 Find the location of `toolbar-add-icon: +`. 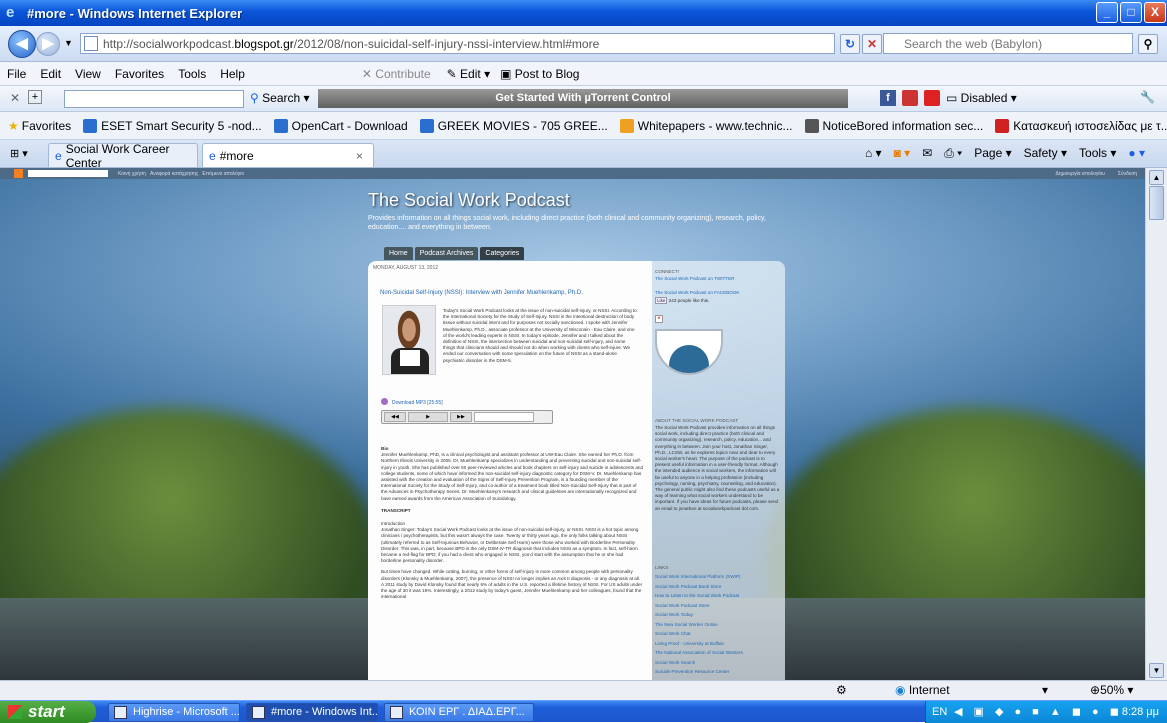

toolbar-add-icon: + is located at coordinates (35, 97).